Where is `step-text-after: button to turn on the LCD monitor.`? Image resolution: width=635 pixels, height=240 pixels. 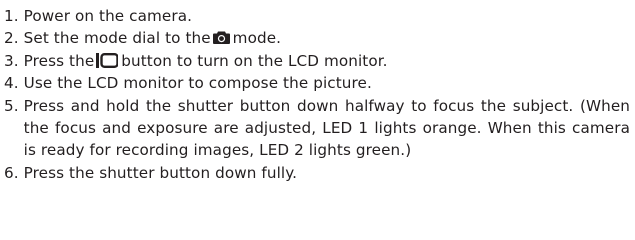 step-text-after: button to turn on the LCD monitor. is located at coordinates (254, 60).